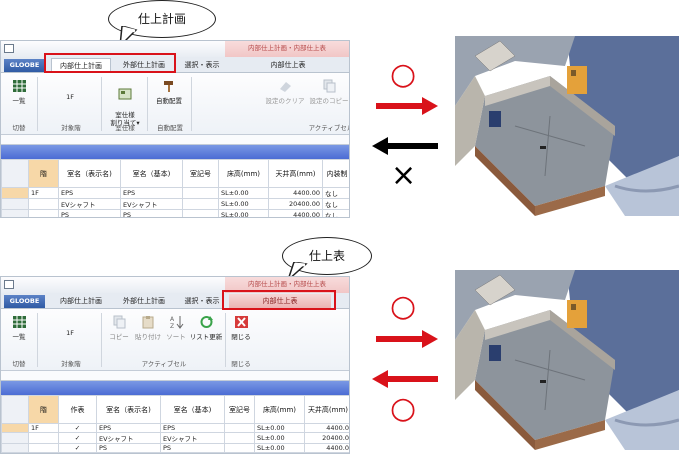  I want to click on table-row: PS PS SL±0.00 4400.00 なし, so click(175, 213).